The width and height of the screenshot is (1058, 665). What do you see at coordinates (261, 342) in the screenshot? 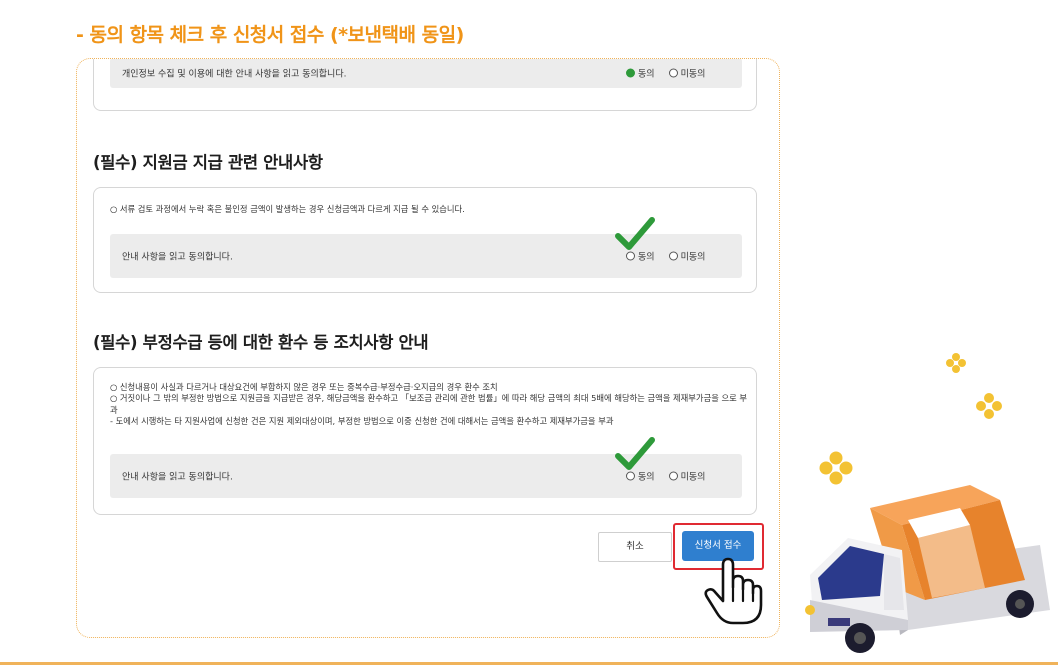
I see `section-title-refund: (필수) 부정수급 등에 대한 환수 등 조치사항 안내` at bounding box center [261, 342].